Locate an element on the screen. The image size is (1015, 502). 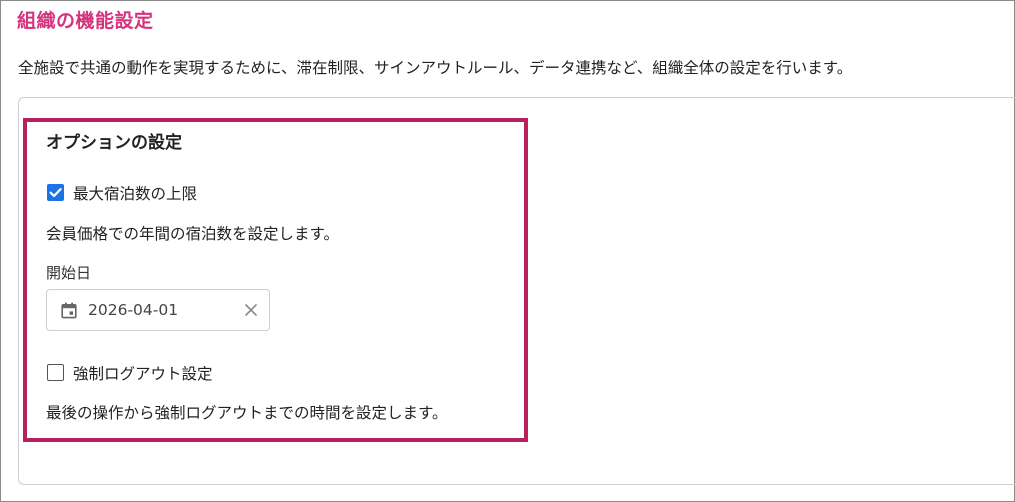
max-nights-checkbox is located at coordinates (55, 192).